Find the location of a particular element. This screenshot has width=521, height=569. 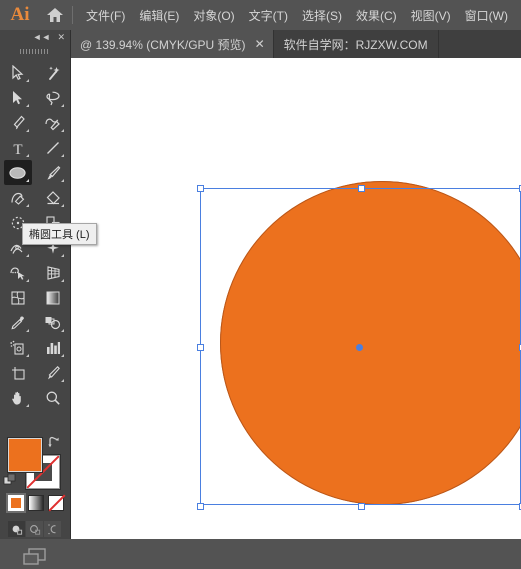

svg-text: T is located at coordinates (17, 149).